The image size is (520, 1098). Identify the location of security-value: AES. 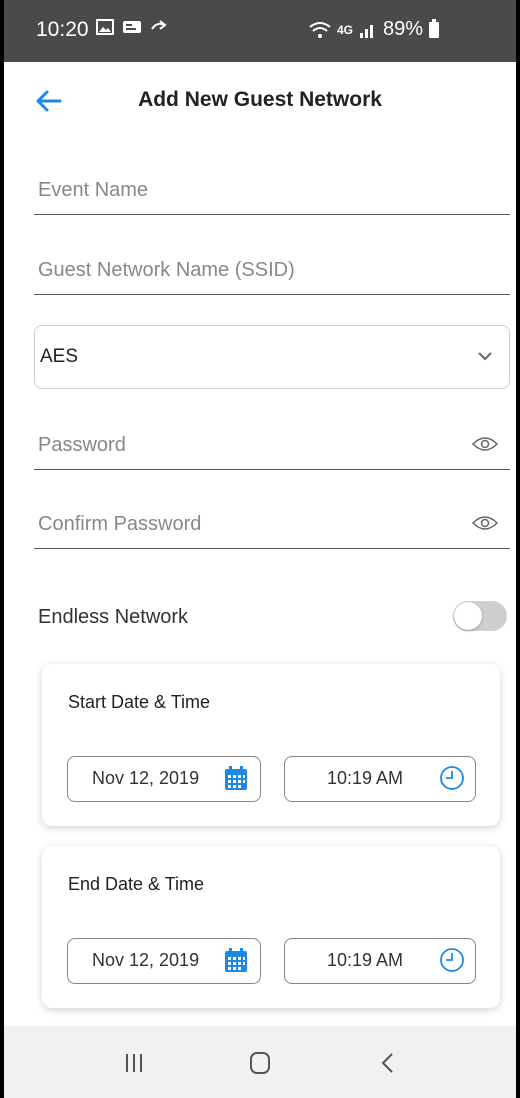
(59, 356).